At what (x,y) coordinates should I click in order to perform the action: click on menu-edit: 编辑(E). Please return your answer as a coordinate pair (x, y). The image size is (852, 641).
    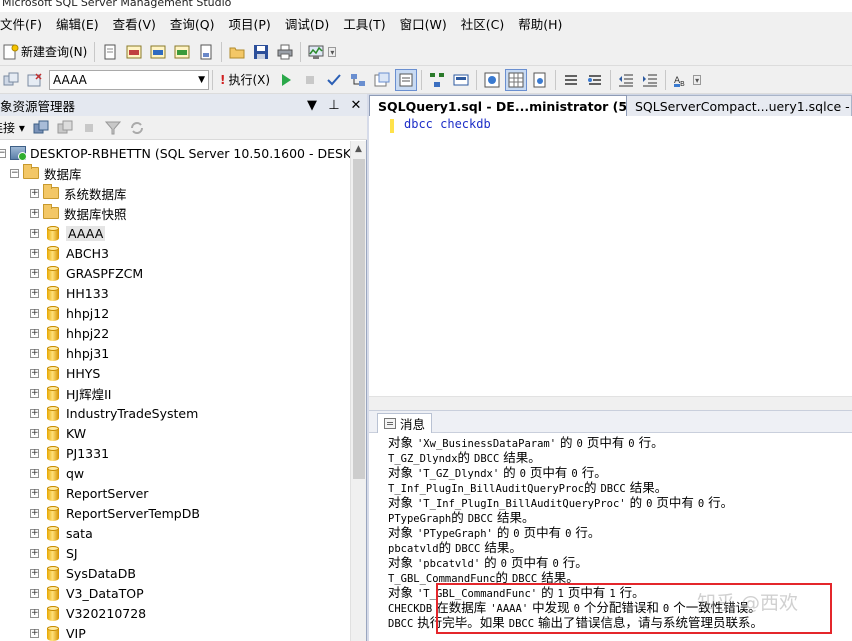
    Looking at the image, I should click on (77, 25).